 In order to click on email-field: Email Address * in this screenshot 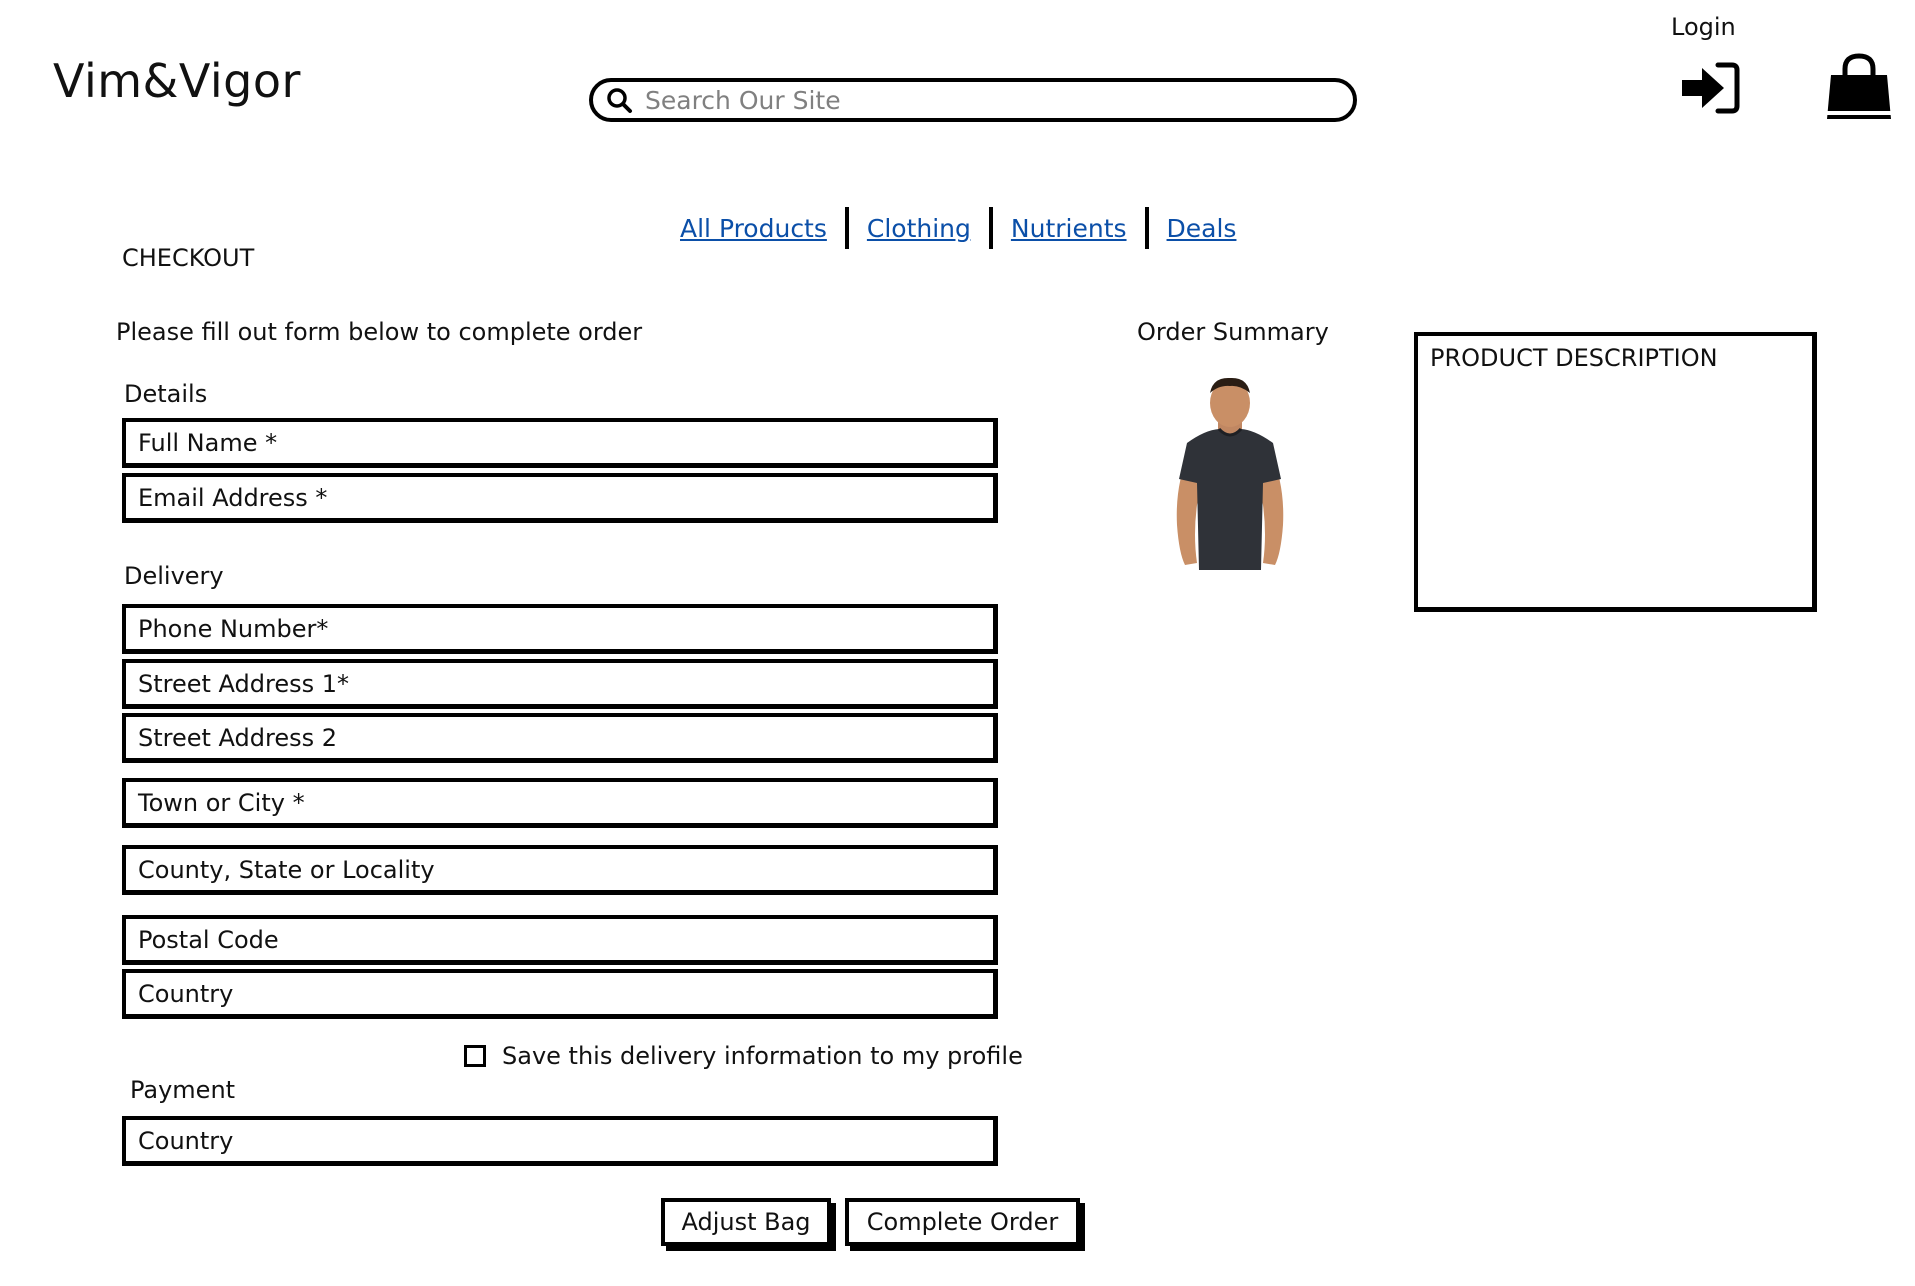, I will do `click(560, 498)`.